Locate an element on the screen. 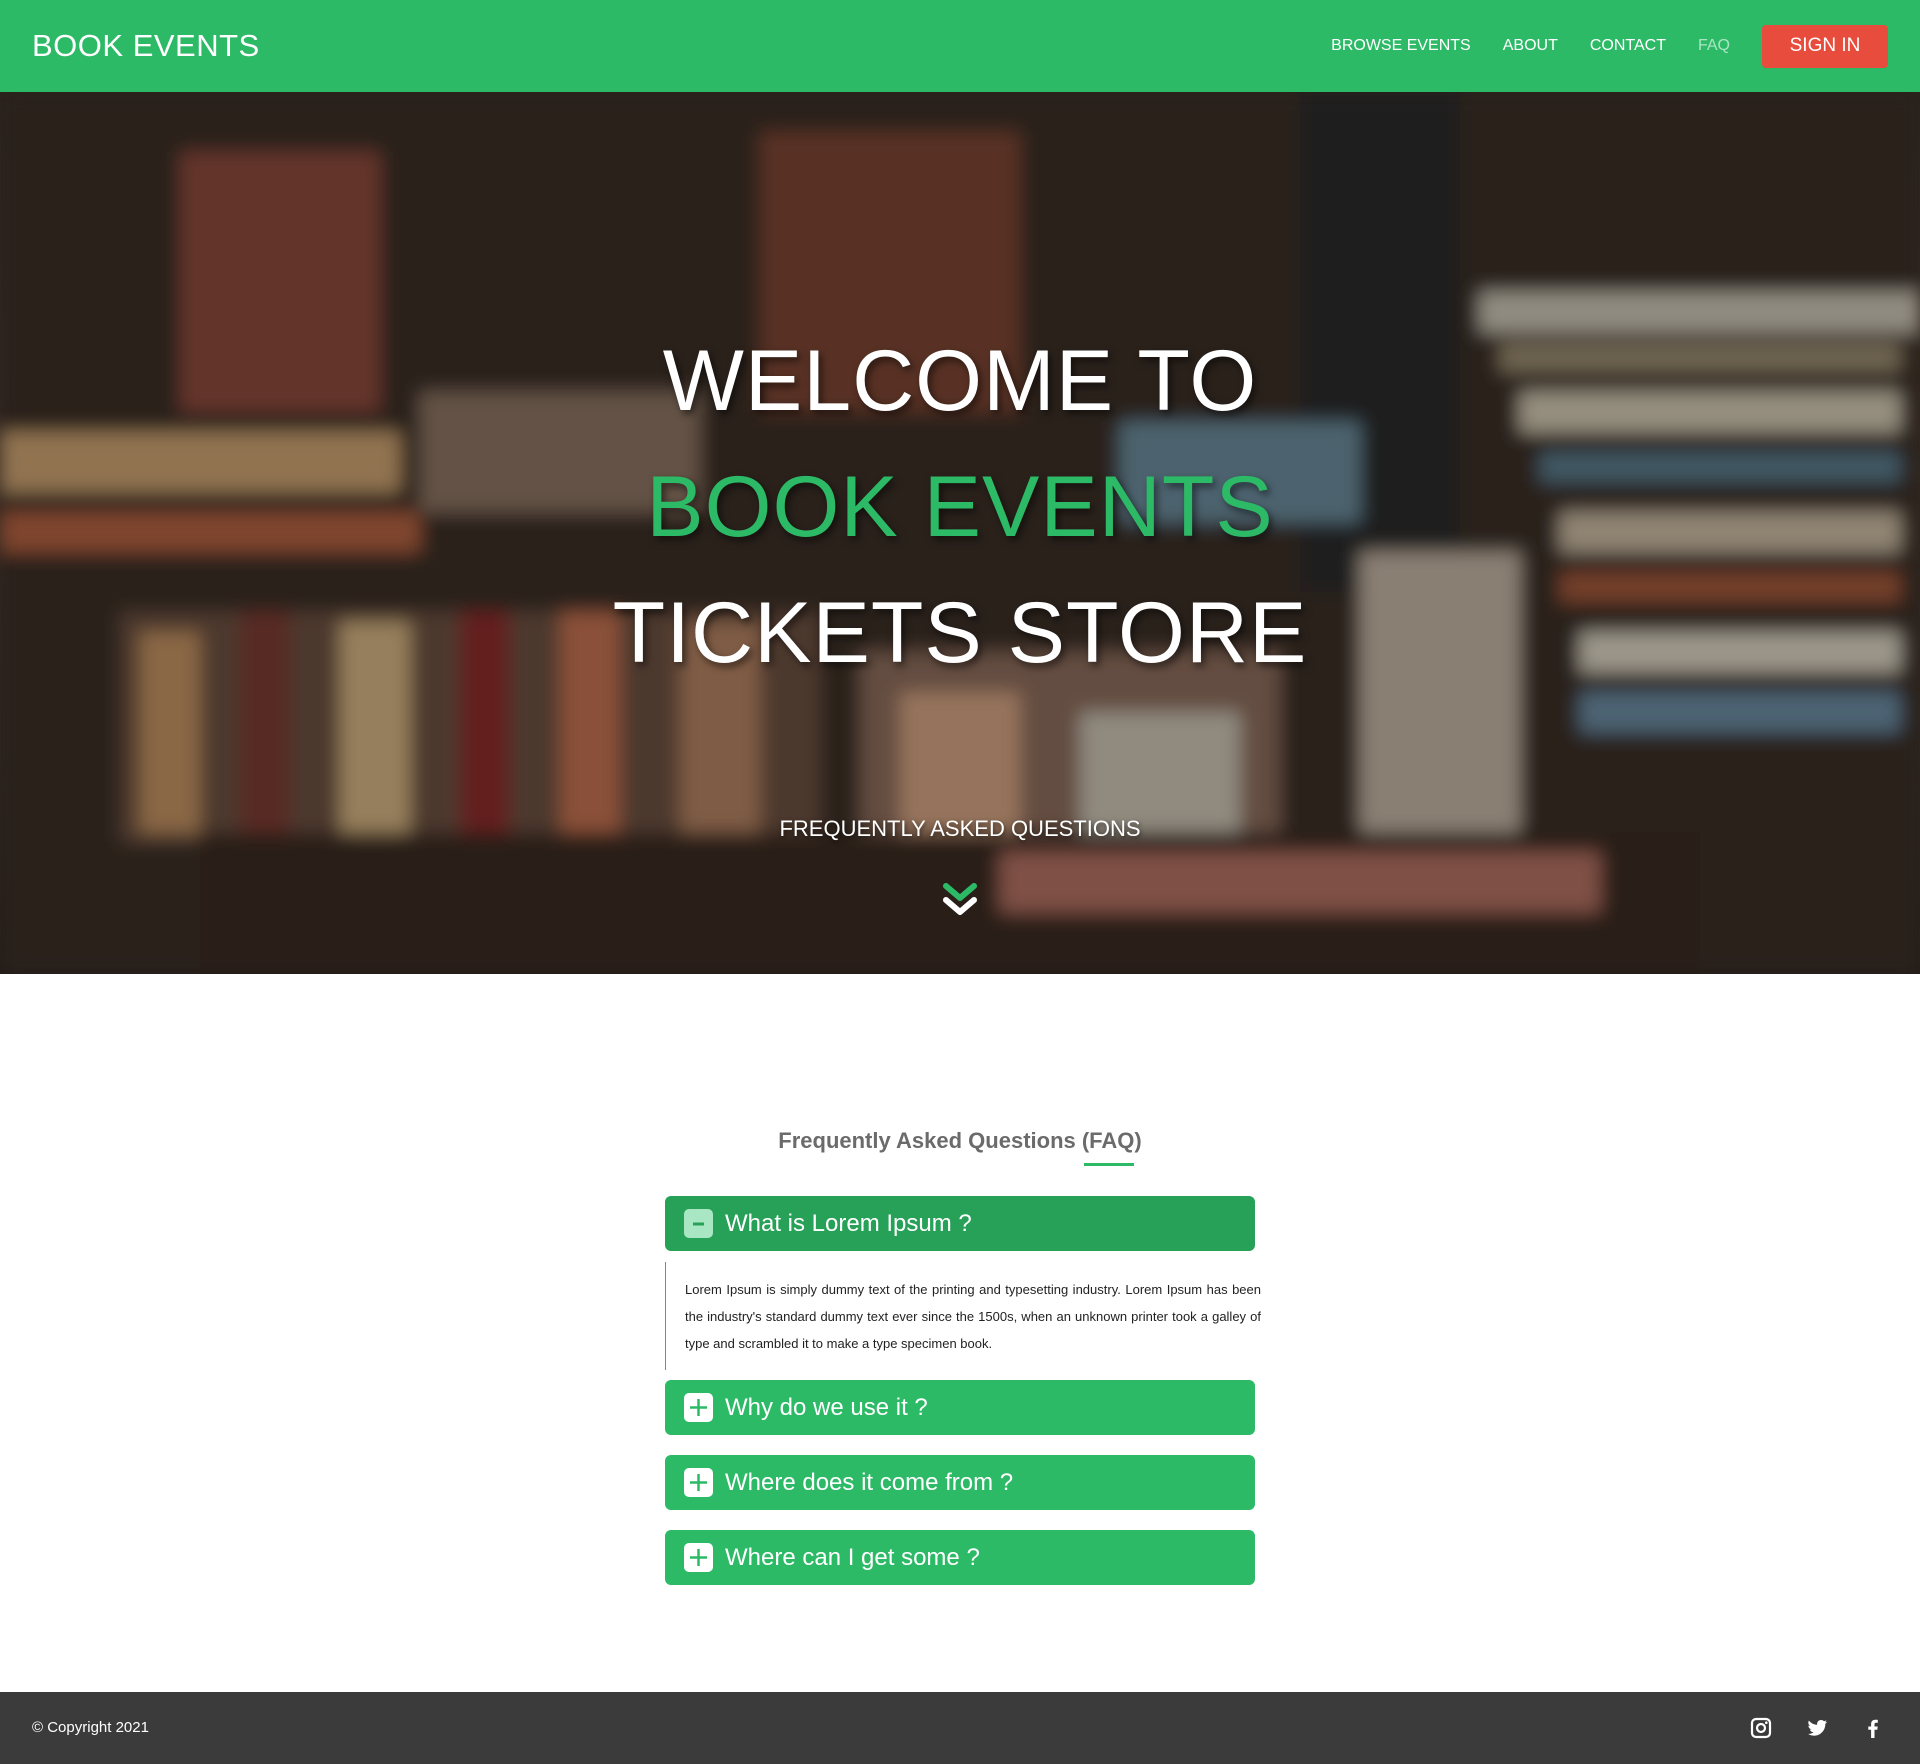 This screenshot has width=1920, height=1764. brand-logo: BOOK EVENTS is located at coordinates (146, 46).